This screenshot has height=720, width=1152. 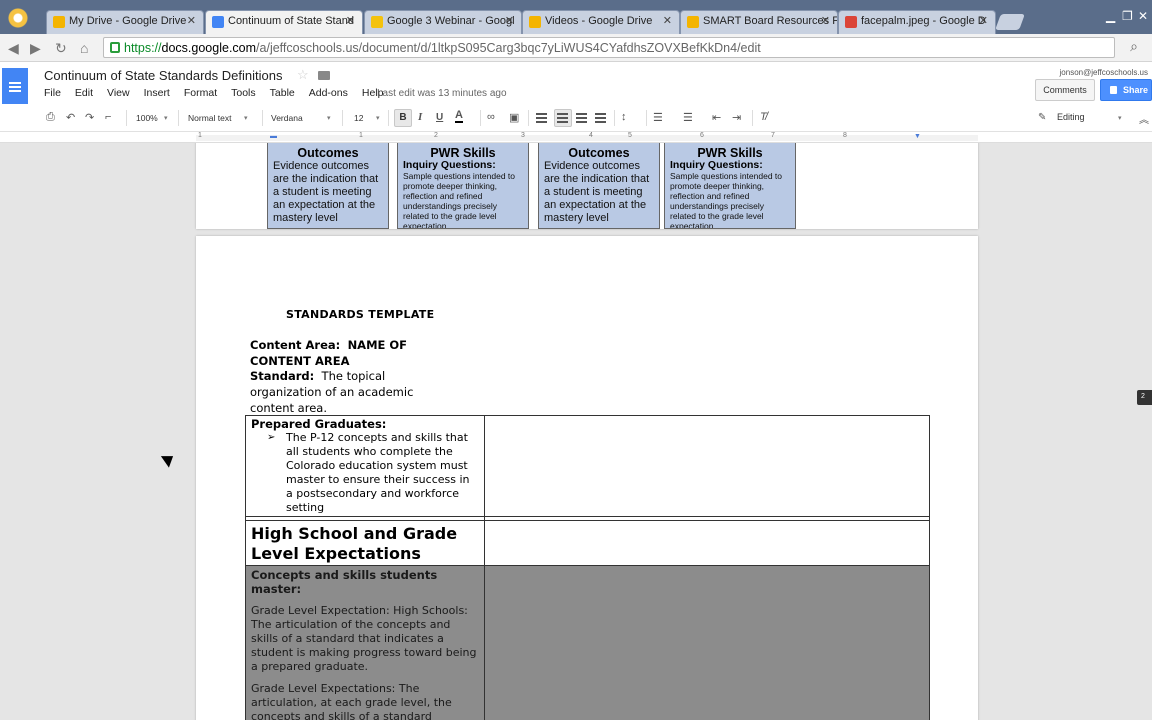 What do you see at coordinates (420, 117) in the screenshot?
I see `italic-button: I` at bounding box center [420, 117].